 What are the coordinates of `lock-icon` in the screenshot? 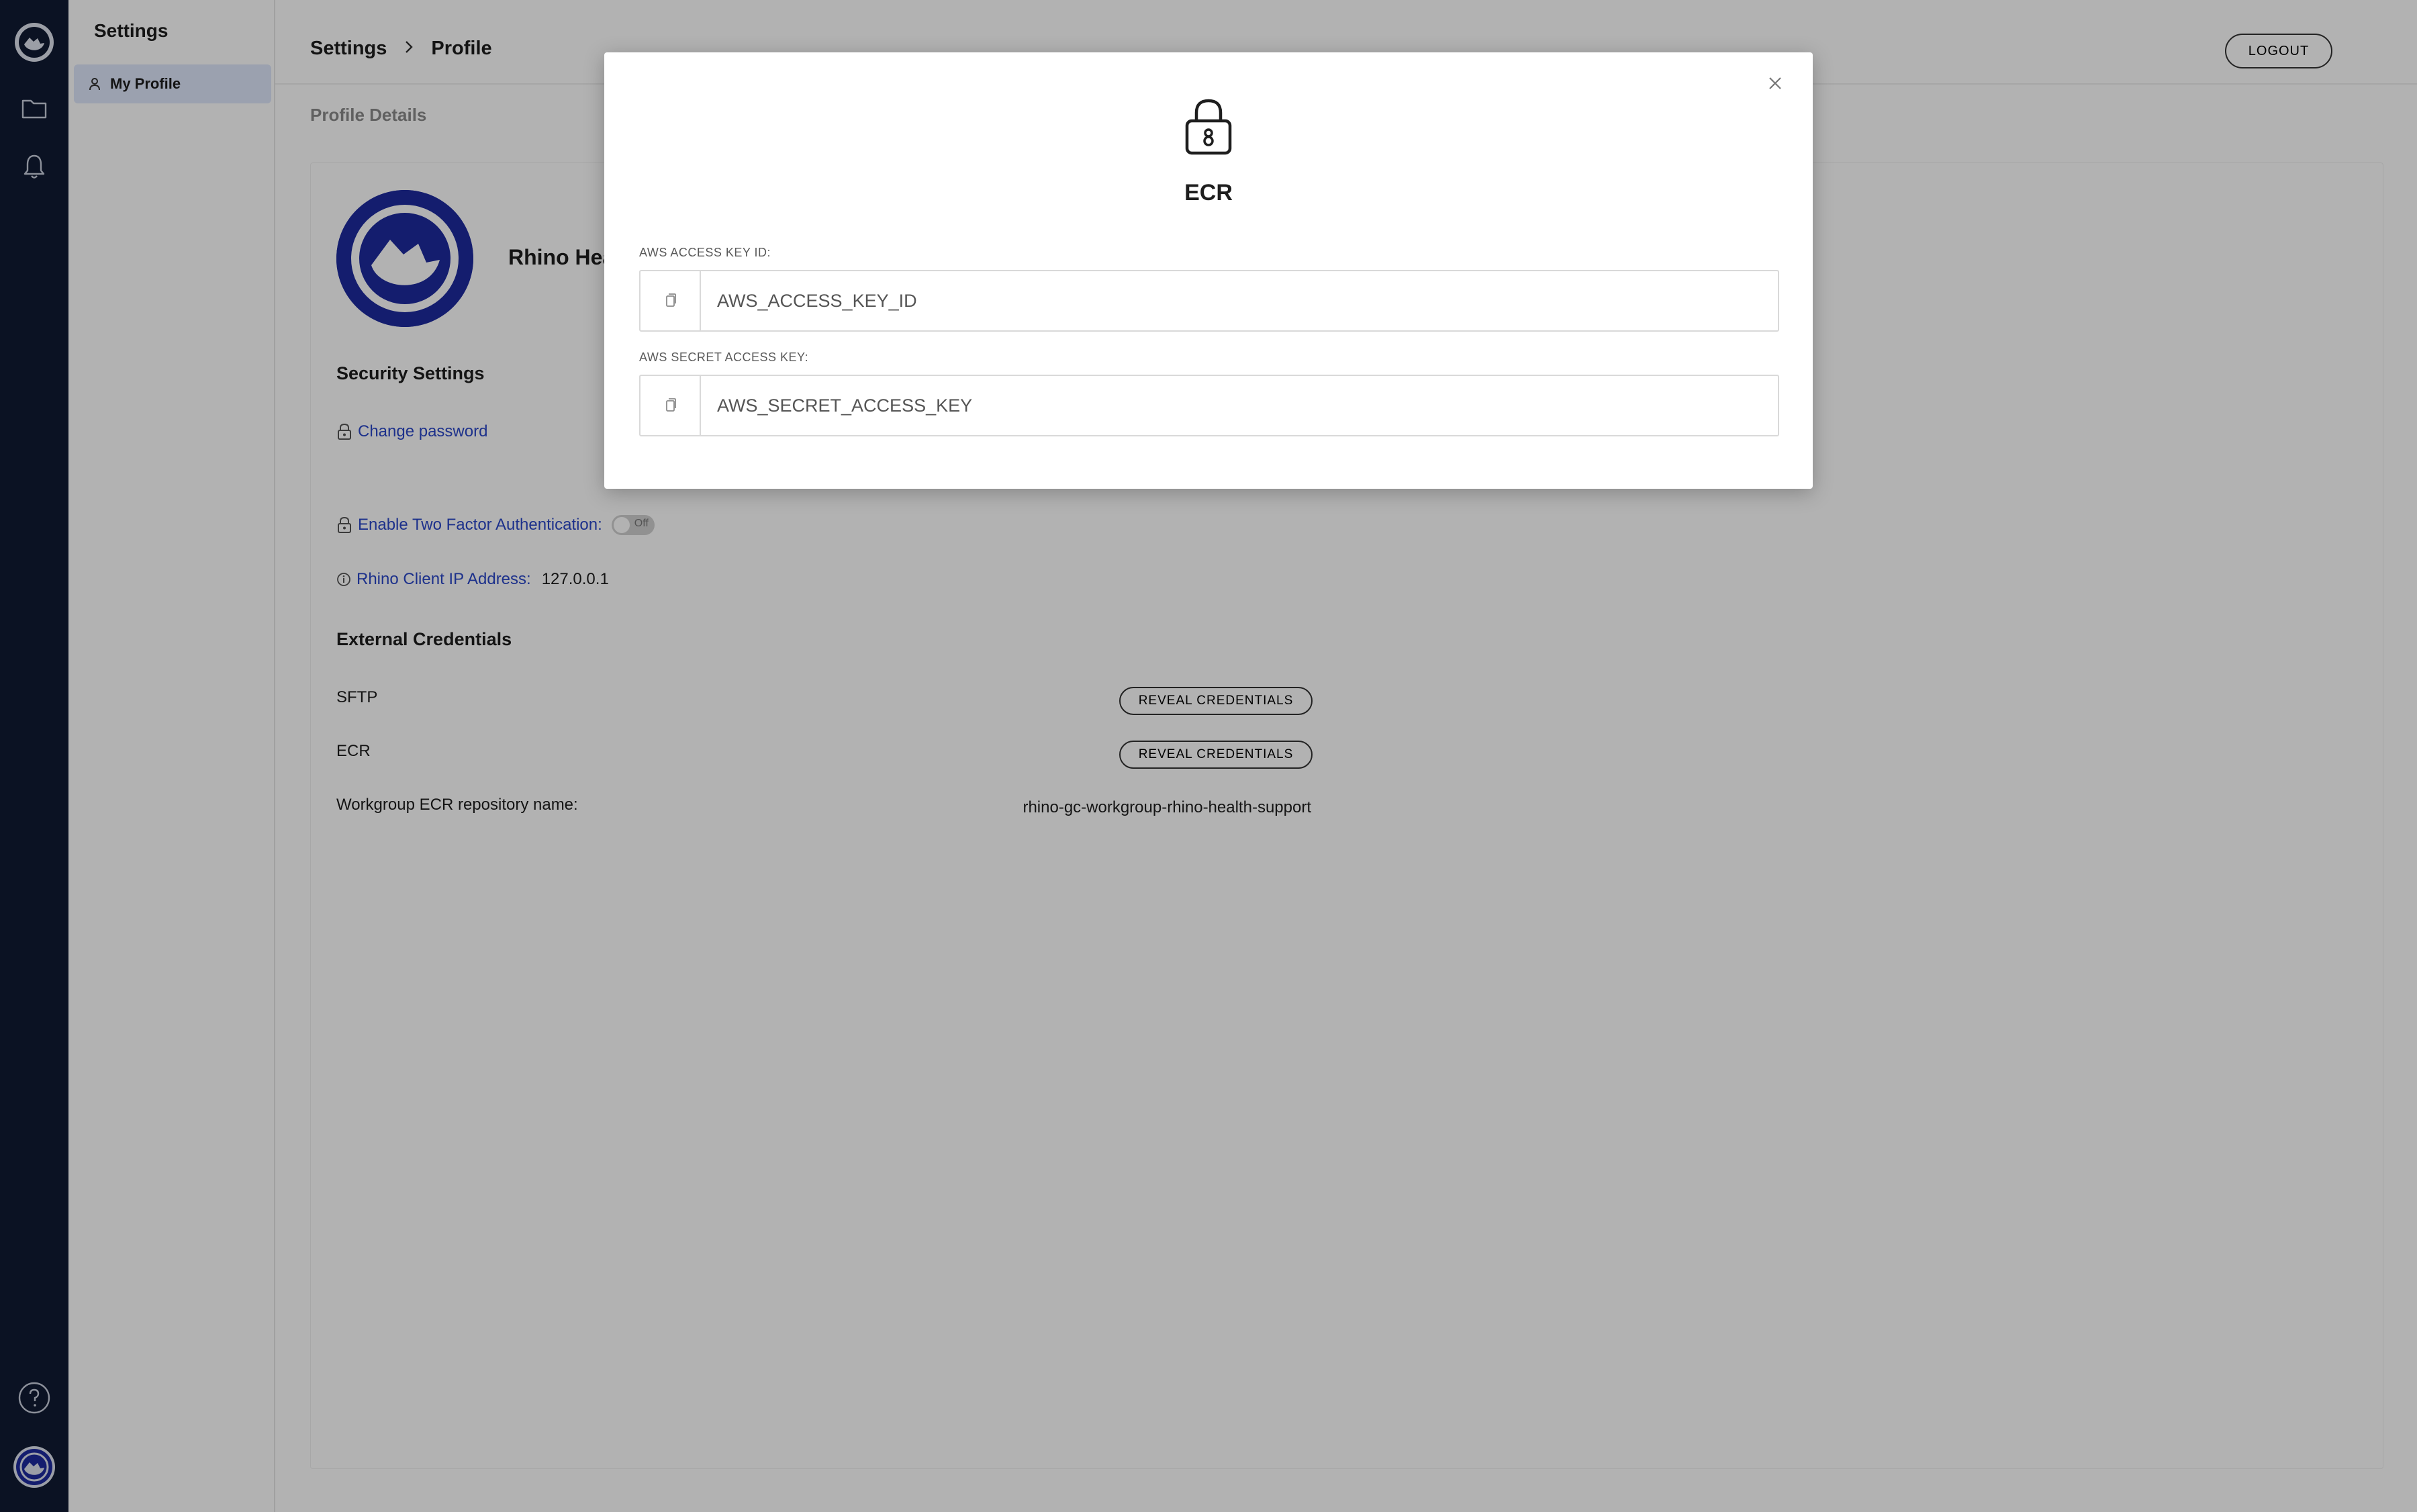 It's located at (1208, 127).